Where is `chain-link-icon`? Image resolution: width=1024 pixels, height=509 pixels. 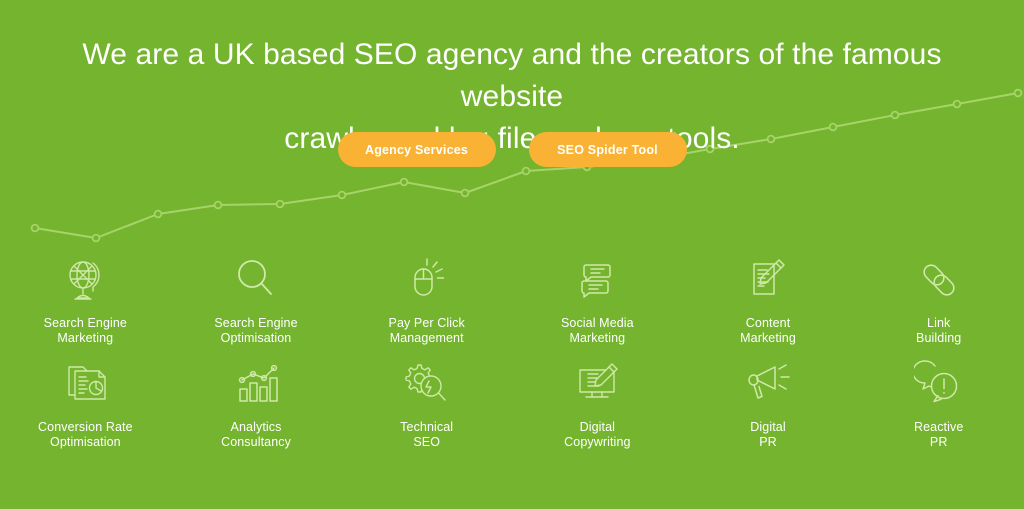
chain-link-icon is located at coordinates (939, 280).